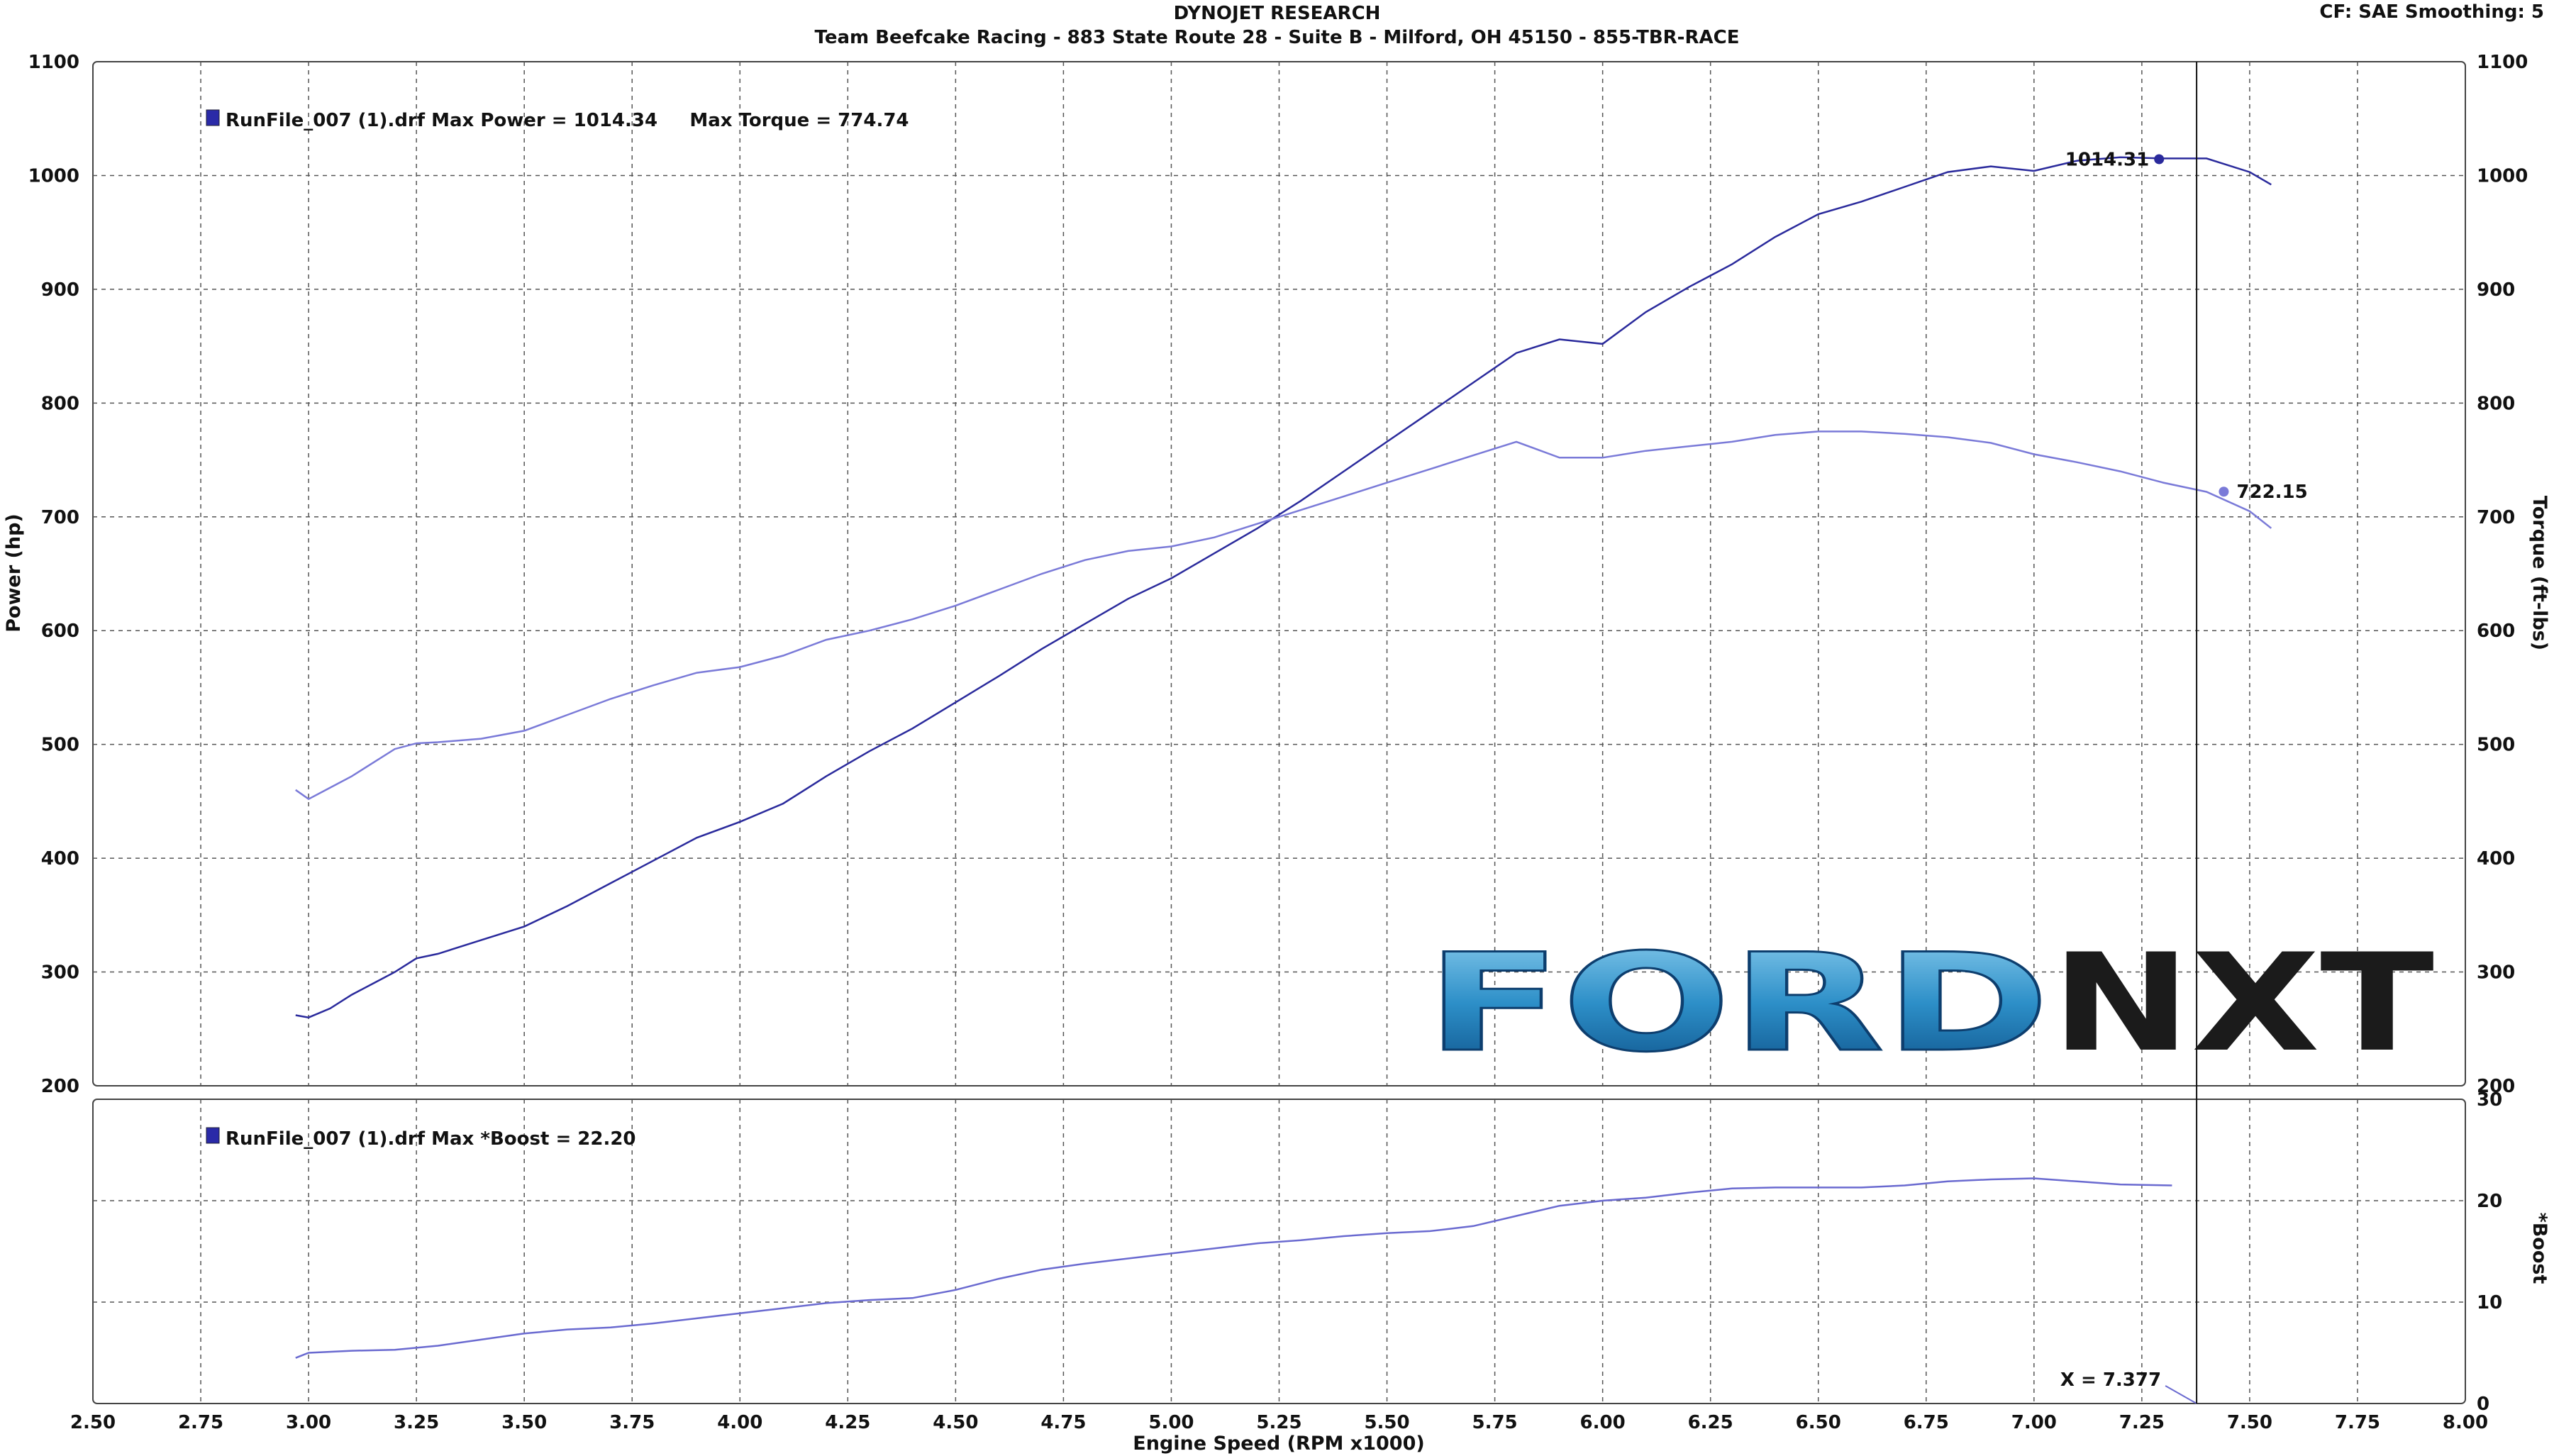 This screenshot has height=1456, width=2554. What do you see at coordinates (60, 403) in the screenshot?
I see `y-tick-label-power: 800` at bounding box center [60, 403].